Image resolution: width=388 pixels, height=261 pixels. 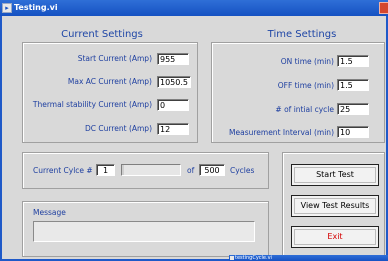 What do you see at coordinates (253, 258) in the screenshot?
I see `second-window-title: testingCycle.vi` at bounding box center [253, 258].